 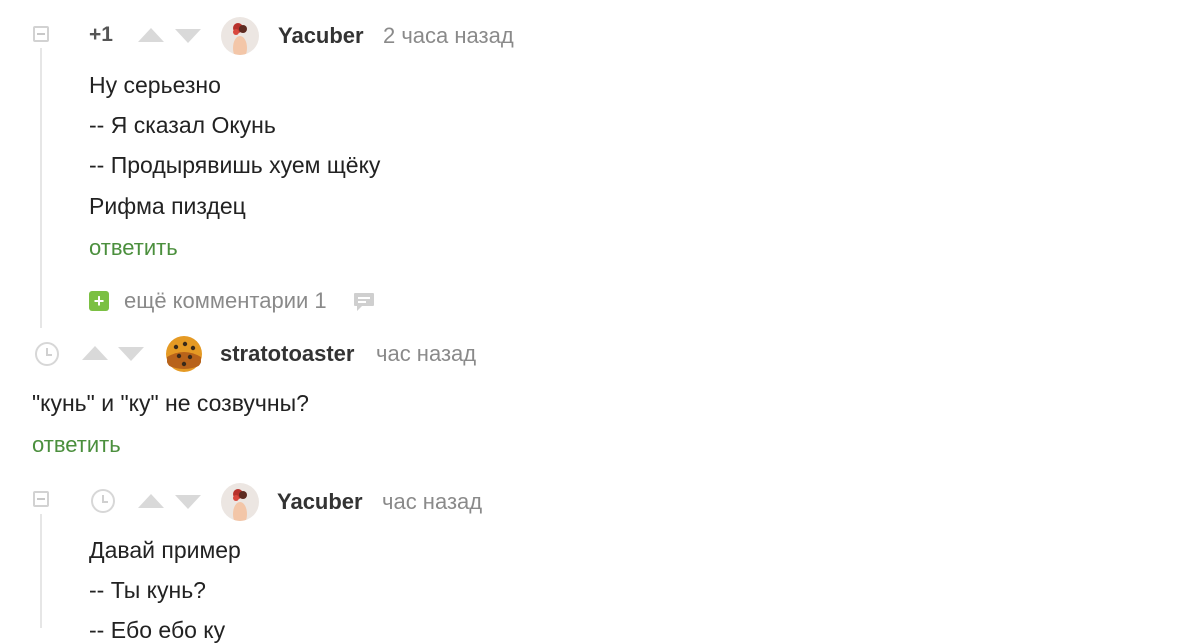 I want to click on comment-text-line: Давай пример, so click(x=165, y=550).